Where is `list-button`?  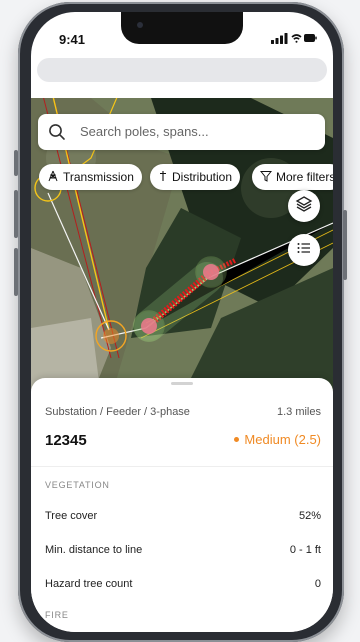 list-button is located at coordinates (304, 250).